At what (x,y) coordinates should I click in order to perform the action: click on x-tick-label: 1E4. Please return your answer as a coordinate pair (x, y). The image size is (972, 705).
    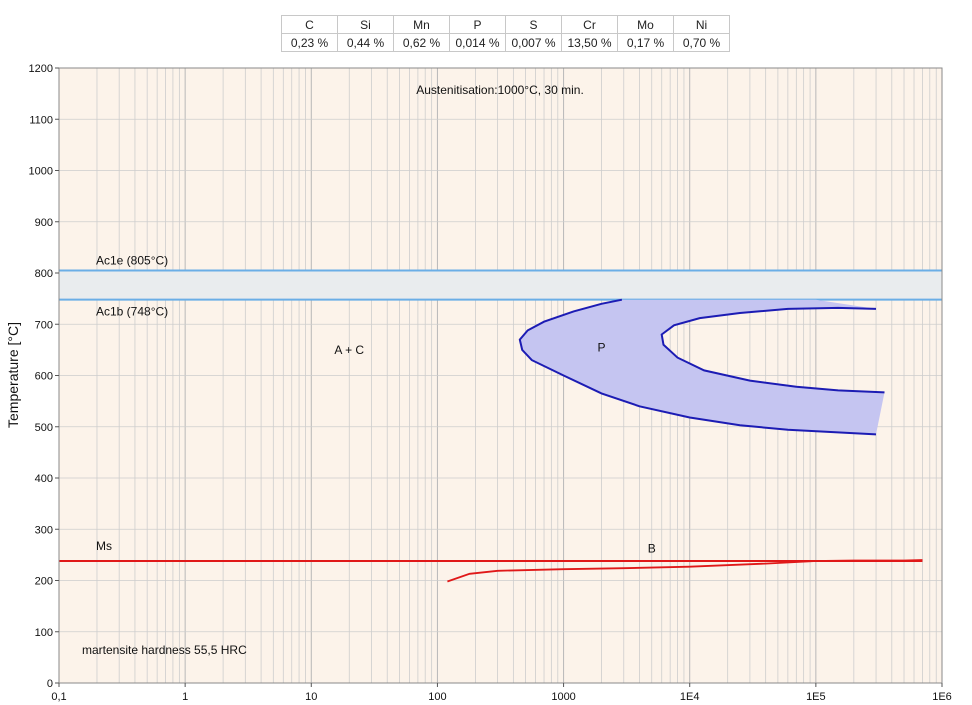
    Looking at the image, I should click on (690, 697).